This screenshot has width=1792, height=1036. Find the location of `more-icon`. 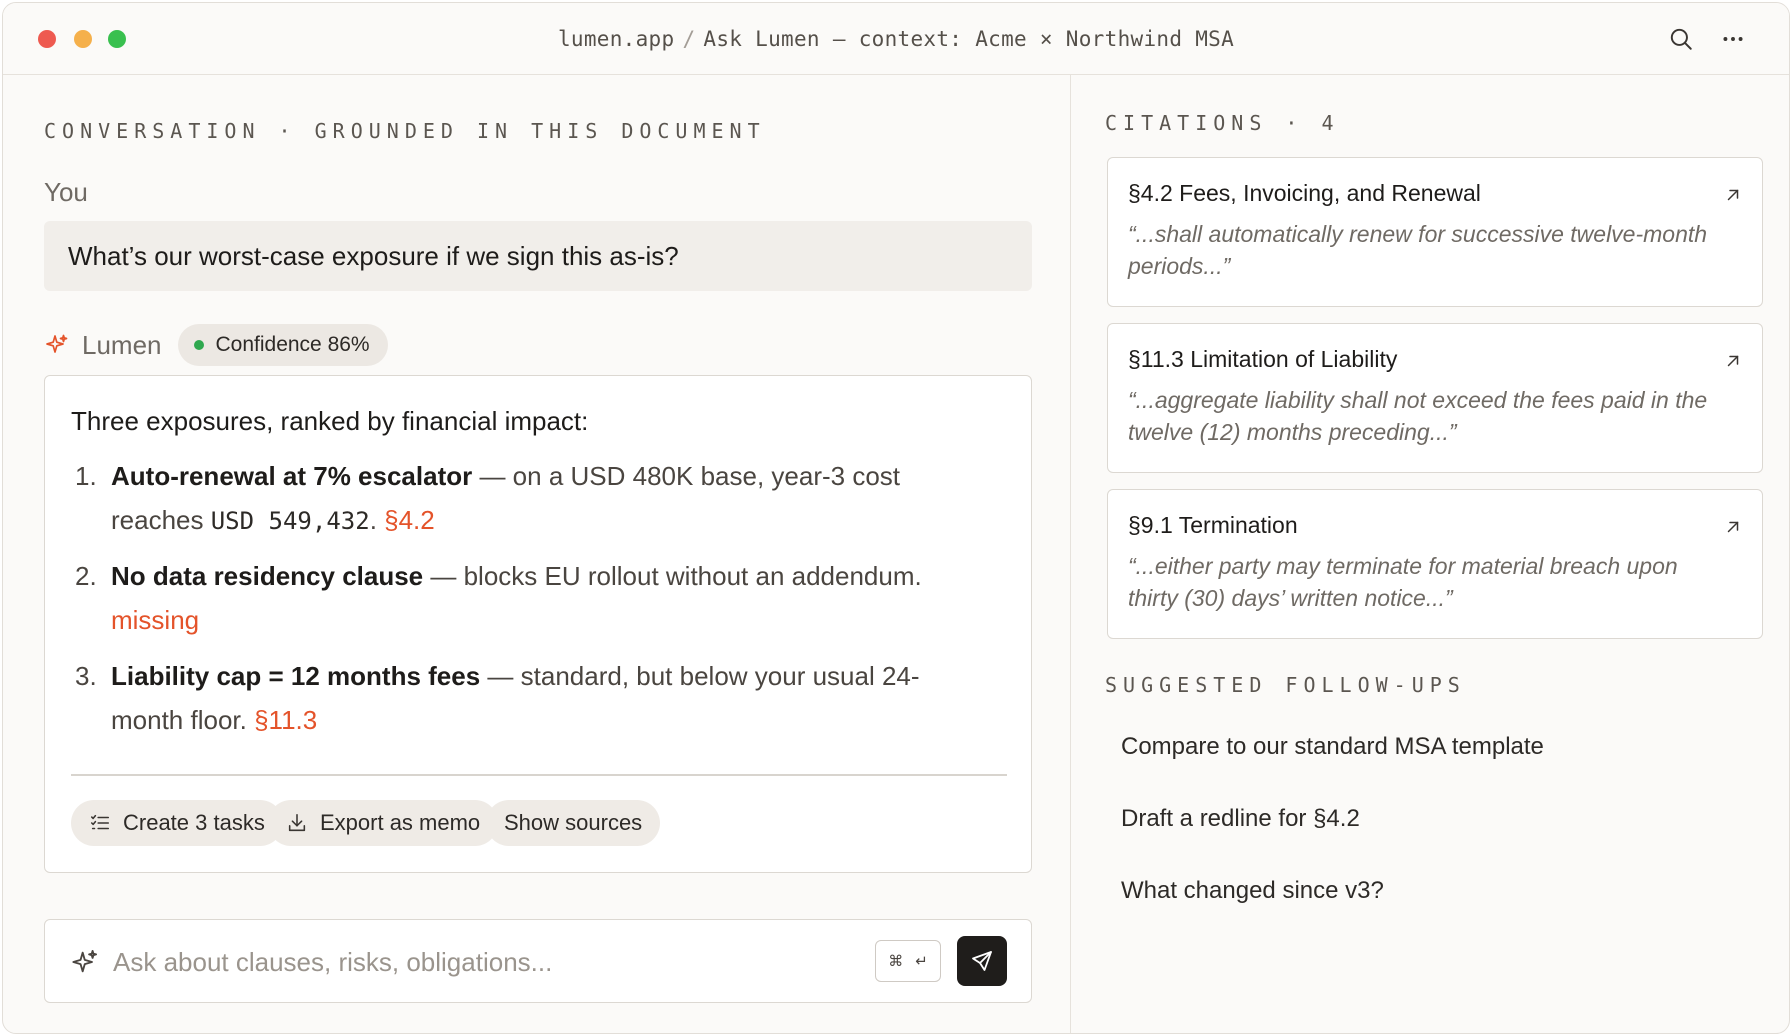

more-icon is located at coordinates (1733, 39).